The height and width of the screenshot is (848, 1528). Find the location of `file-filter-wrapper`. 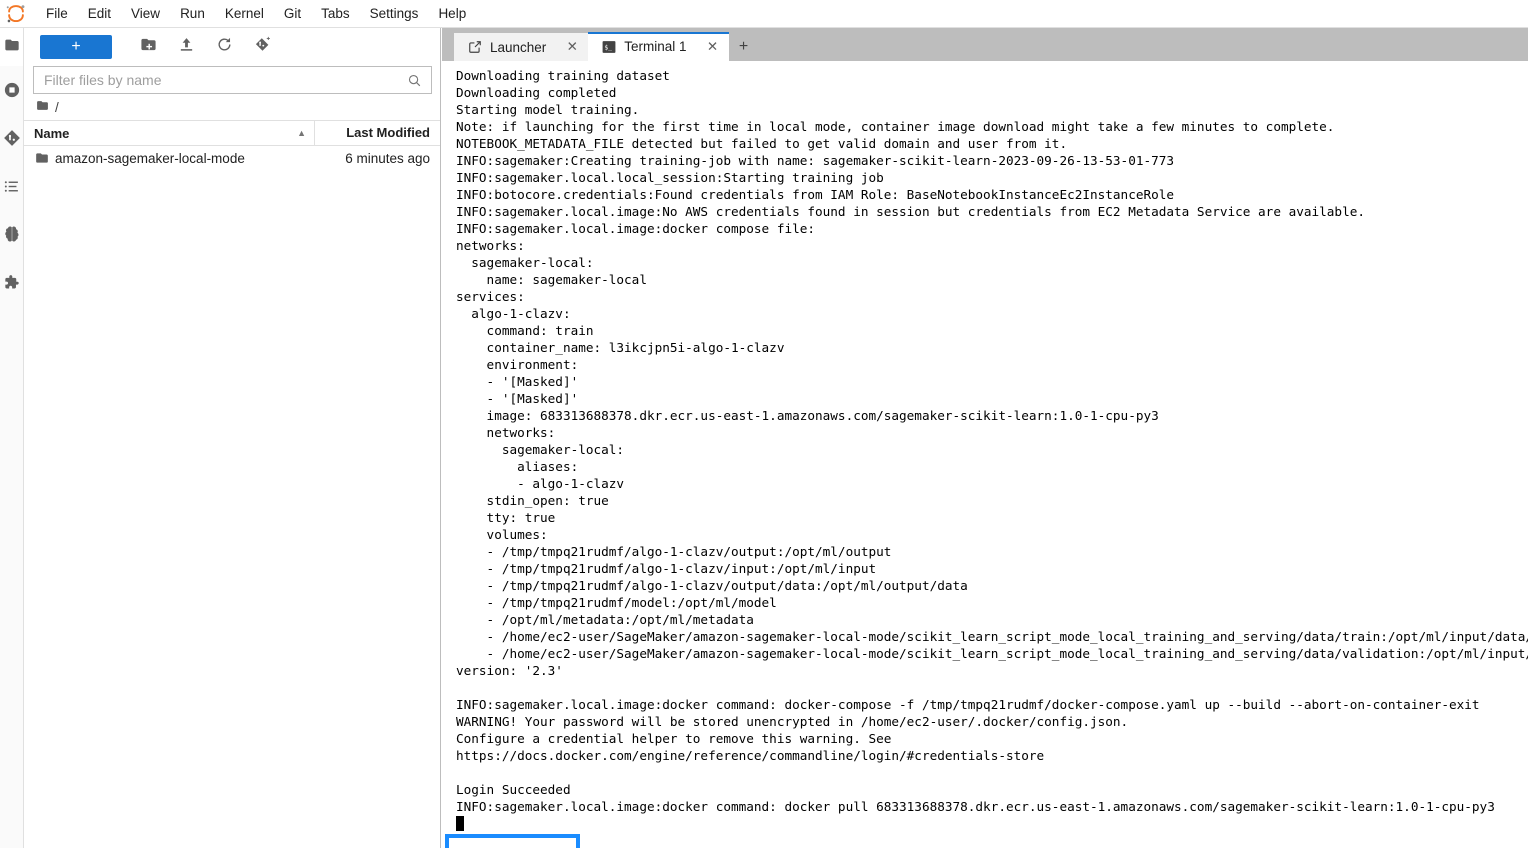

file-filter-wrapper is located at coordinates (232, 80).